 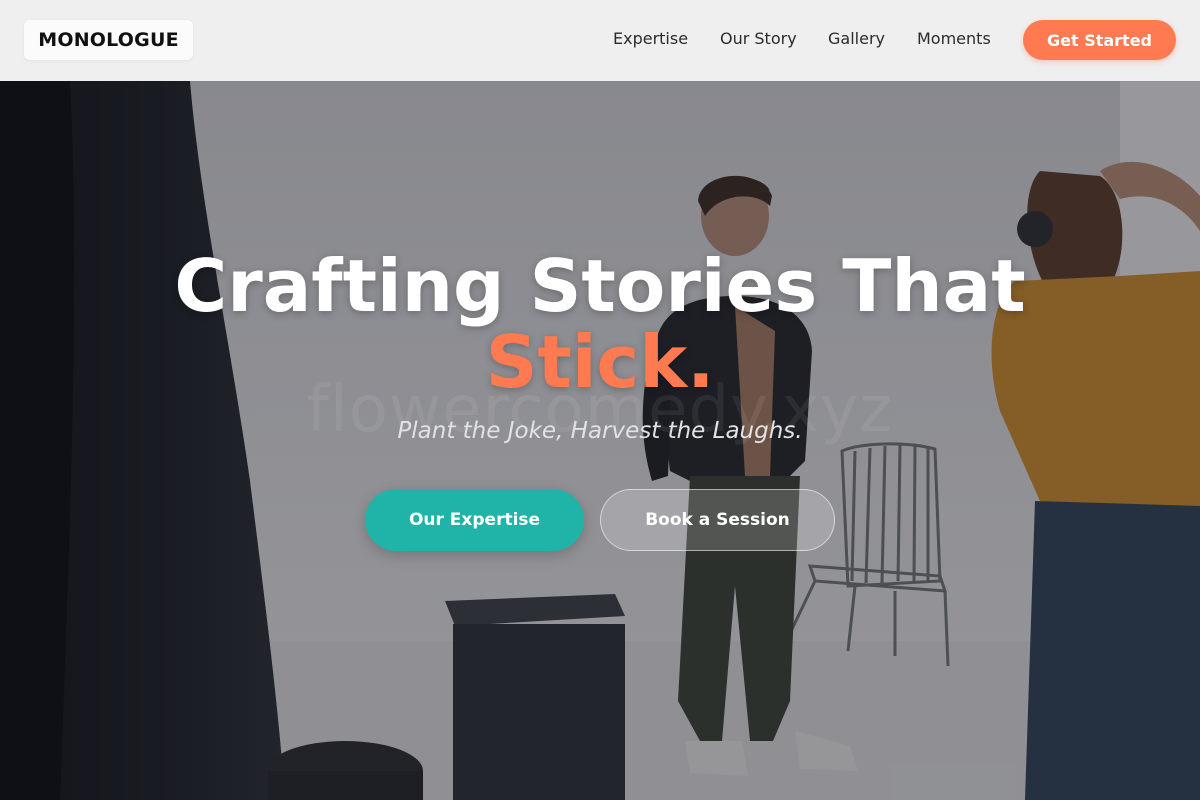 What do you see at coordinates (474, 520) in the screenshot?
I see `our-expertise-button: Our Expertise` at bounding box center [474, 520].